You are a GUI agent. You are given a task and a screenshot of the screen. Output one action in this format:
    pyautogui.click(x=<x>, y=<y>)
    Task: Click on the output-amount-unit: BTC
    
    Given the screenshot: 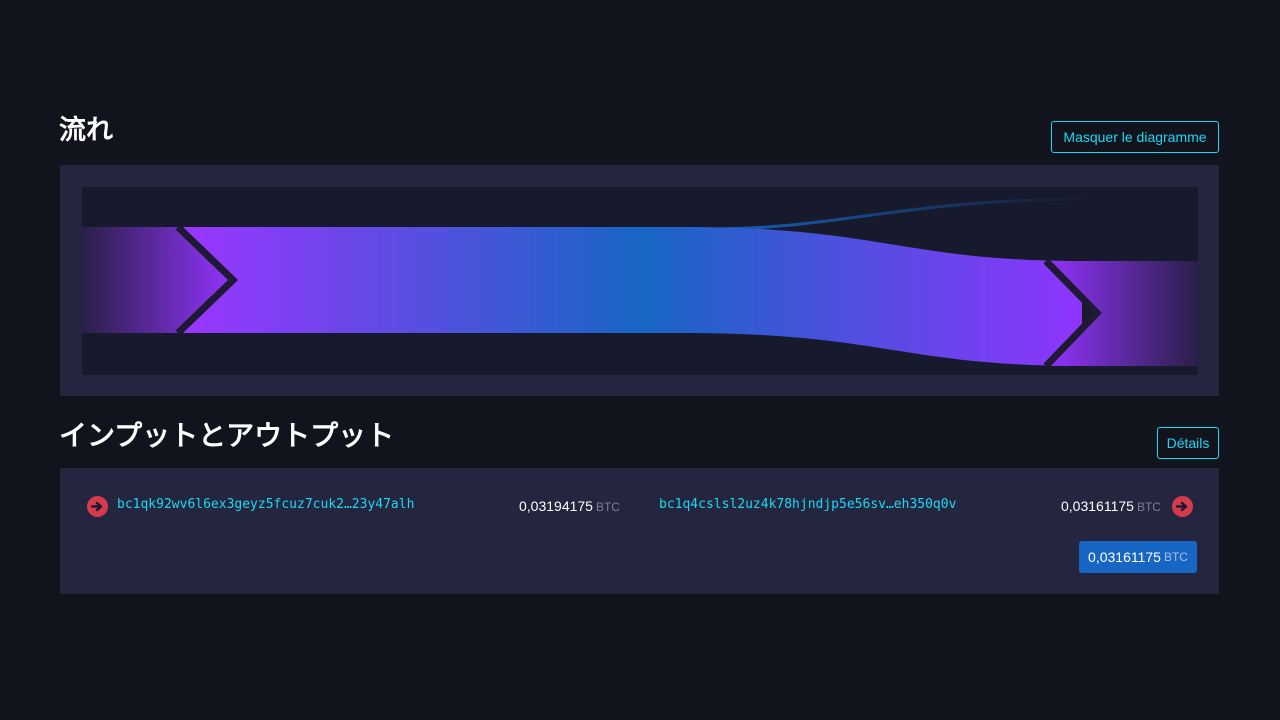 What is the action you would take?
    pyautogui.click(x=1148, y=507)
    